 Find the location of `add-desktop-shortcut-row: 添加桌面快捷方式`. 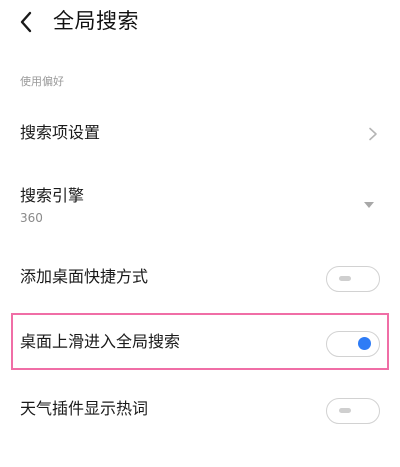

add-desktop-shortcut-row: 添加桌面快捷方式 is located at coordinates (200, 278).